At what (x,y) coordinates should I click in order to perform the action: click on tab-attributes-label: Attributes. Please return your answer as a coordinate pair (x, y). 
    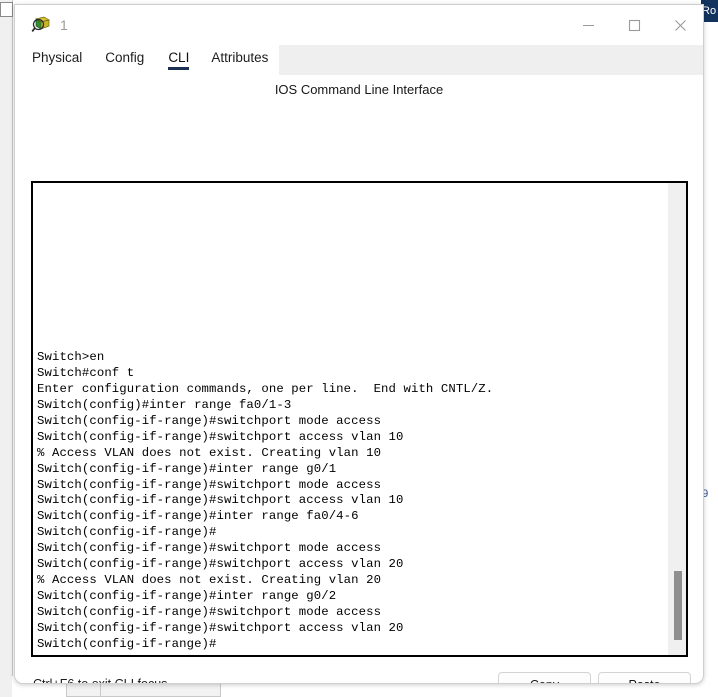
    Looking at the image, I should click on (240, 57).